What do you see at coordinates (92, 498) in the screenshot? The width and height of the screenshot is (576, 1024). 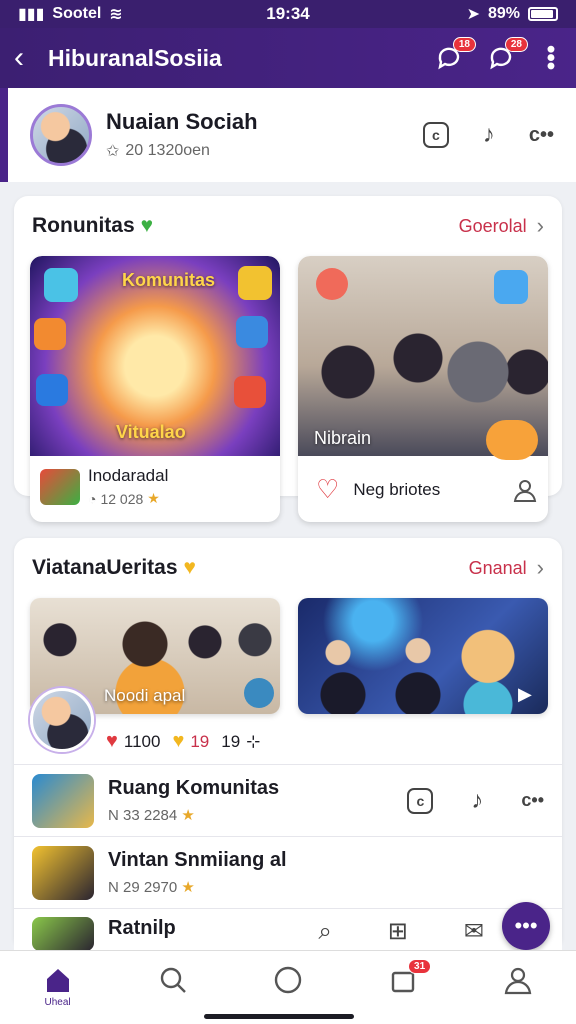 I see `clock-icon: ◔` at bounding box center [92, 498].